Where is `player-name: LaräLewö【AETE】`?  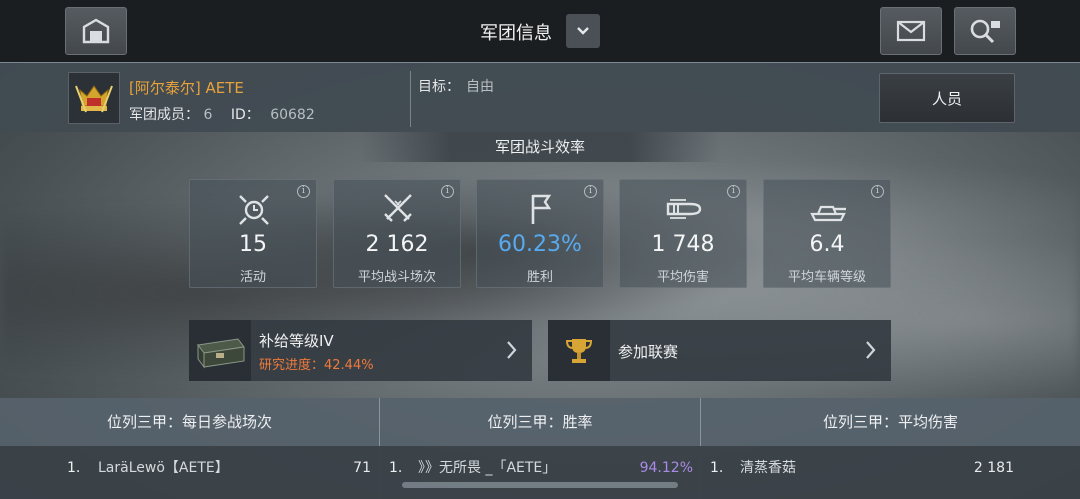 player-name: LaräLewö【AETE】 is located at coordinates (163, 468).